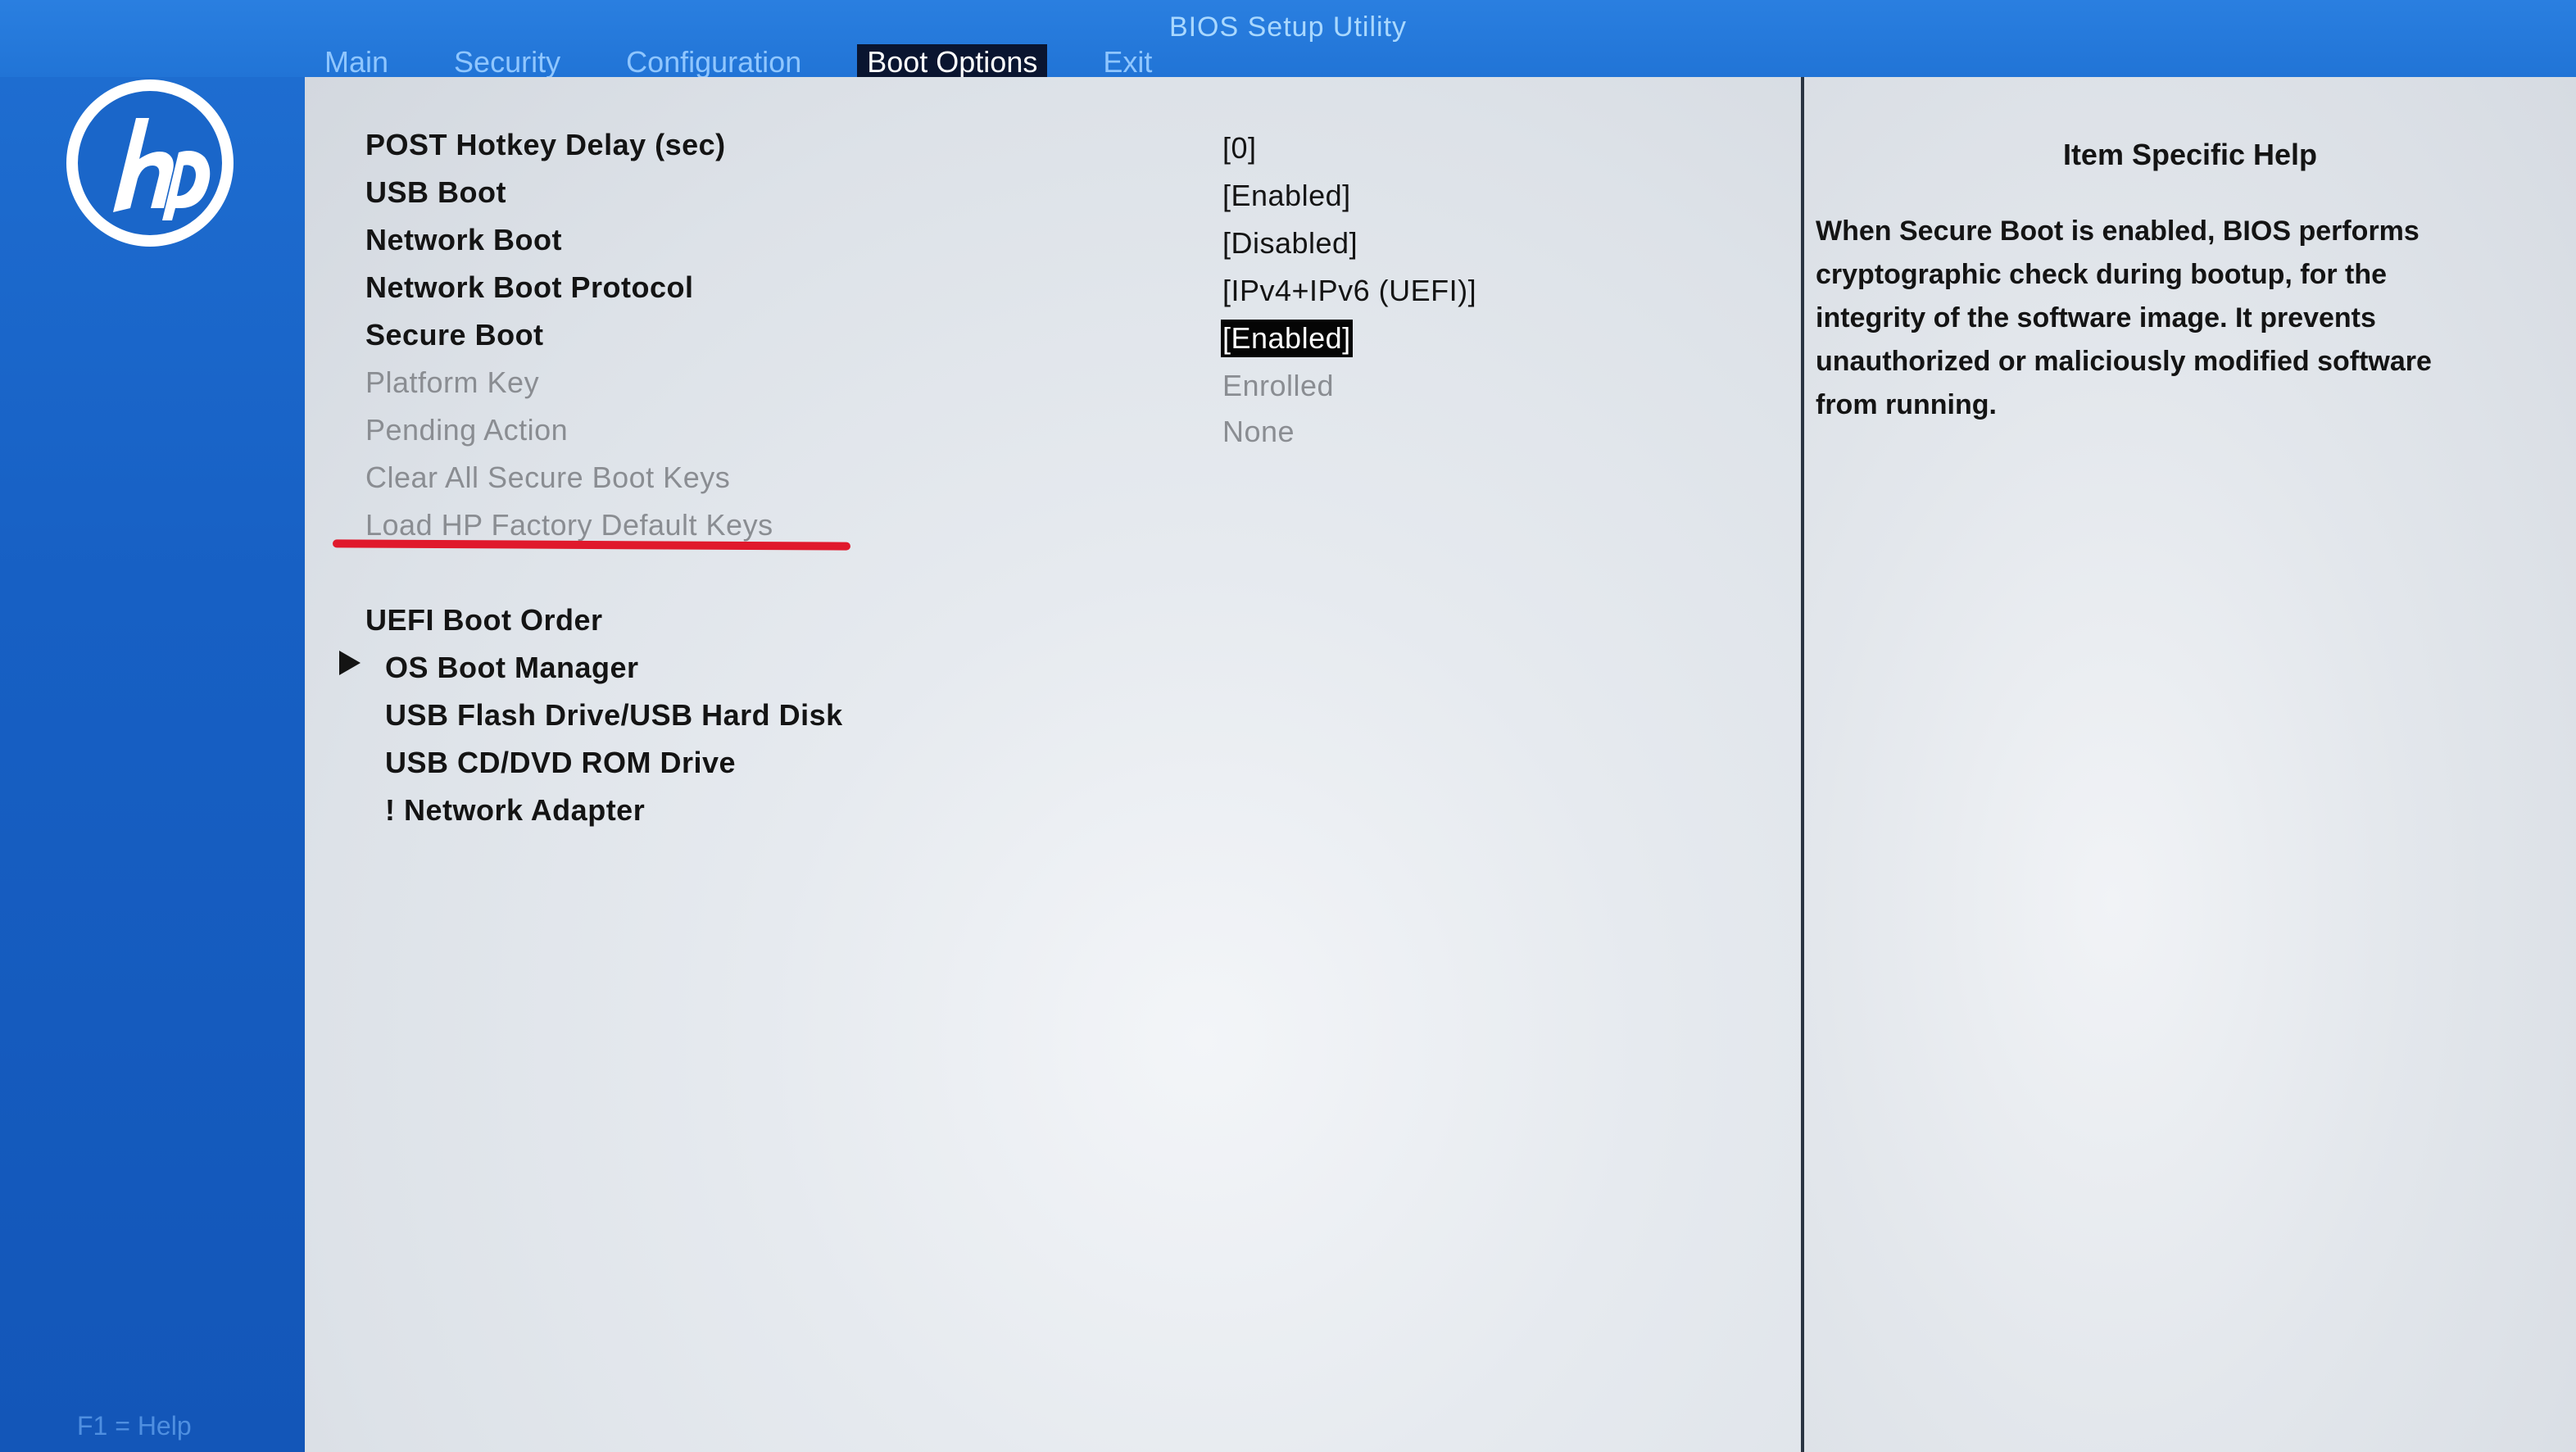 This screenshot has width=2576, height=1452. Describe the element at coordinates (1127, 62) in the screenshot. I see `tab-exit: Exit` at that location.